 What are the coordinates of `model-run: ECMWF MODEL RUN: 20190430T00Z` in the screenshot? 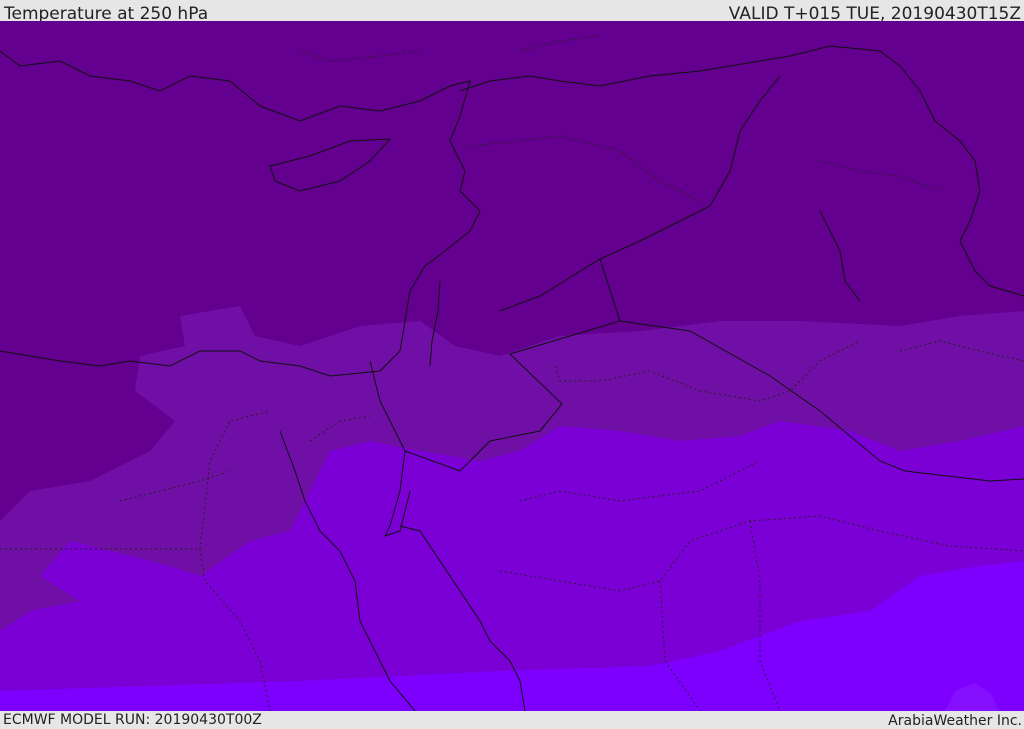 It's located at (132, 720).